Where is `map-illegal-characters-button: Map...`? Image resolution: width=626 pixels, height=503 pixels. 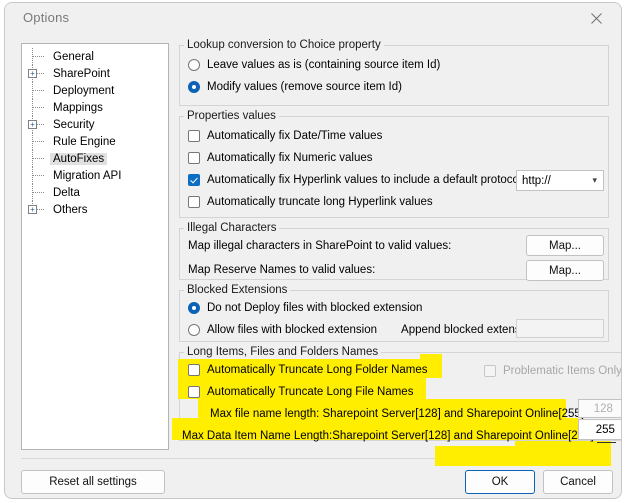
map-illegal-characters-button: Map... is located at coordinates (565, 245).